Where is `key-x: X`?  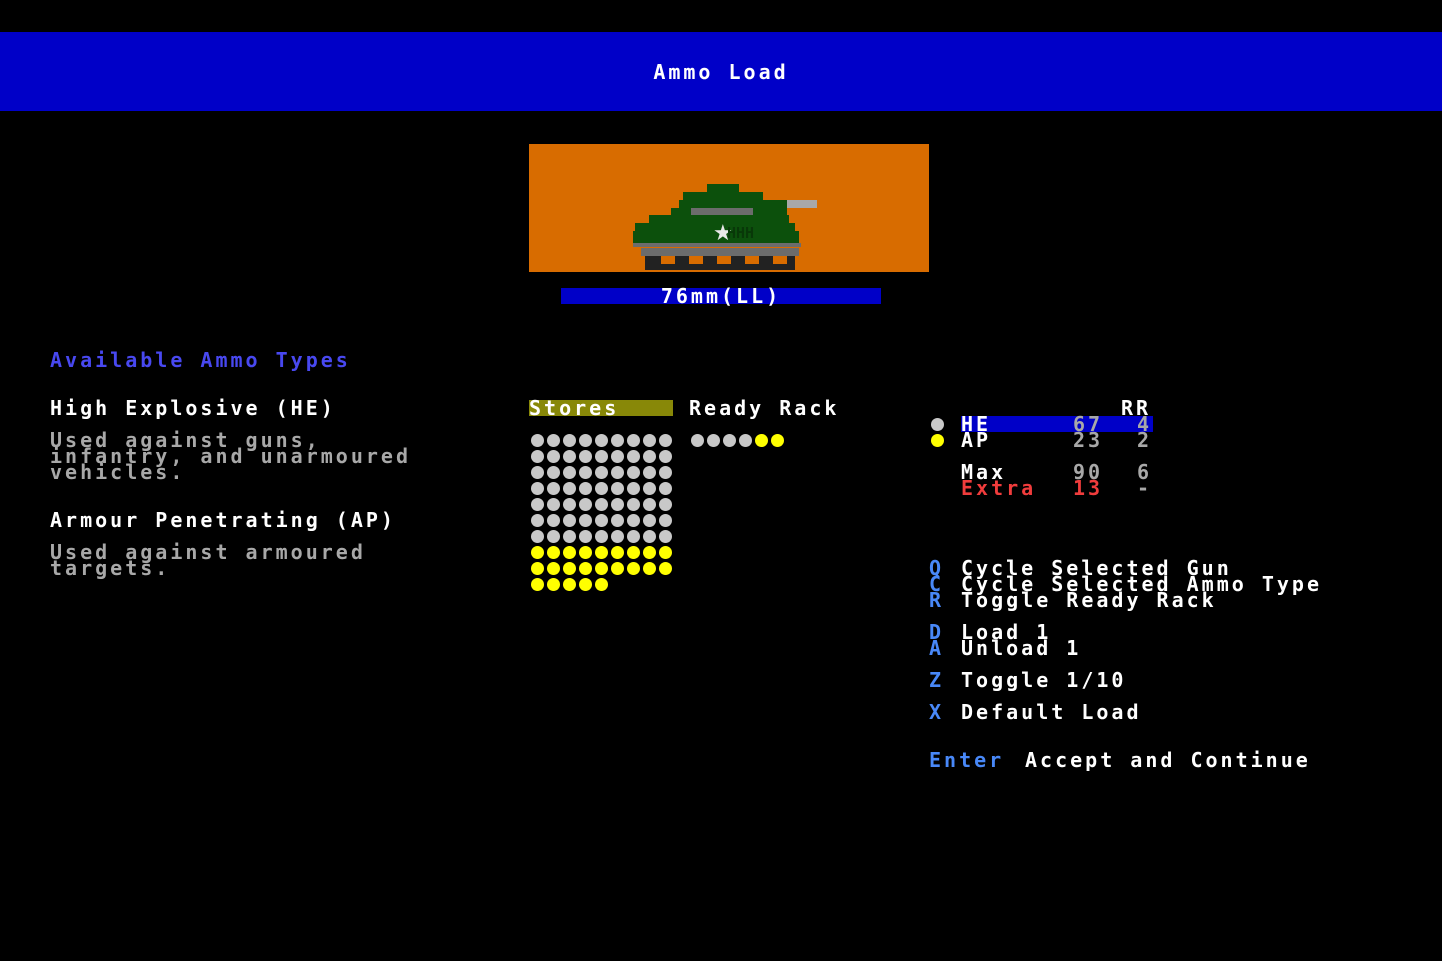 key-x: X is located at coordinates (936, 712).